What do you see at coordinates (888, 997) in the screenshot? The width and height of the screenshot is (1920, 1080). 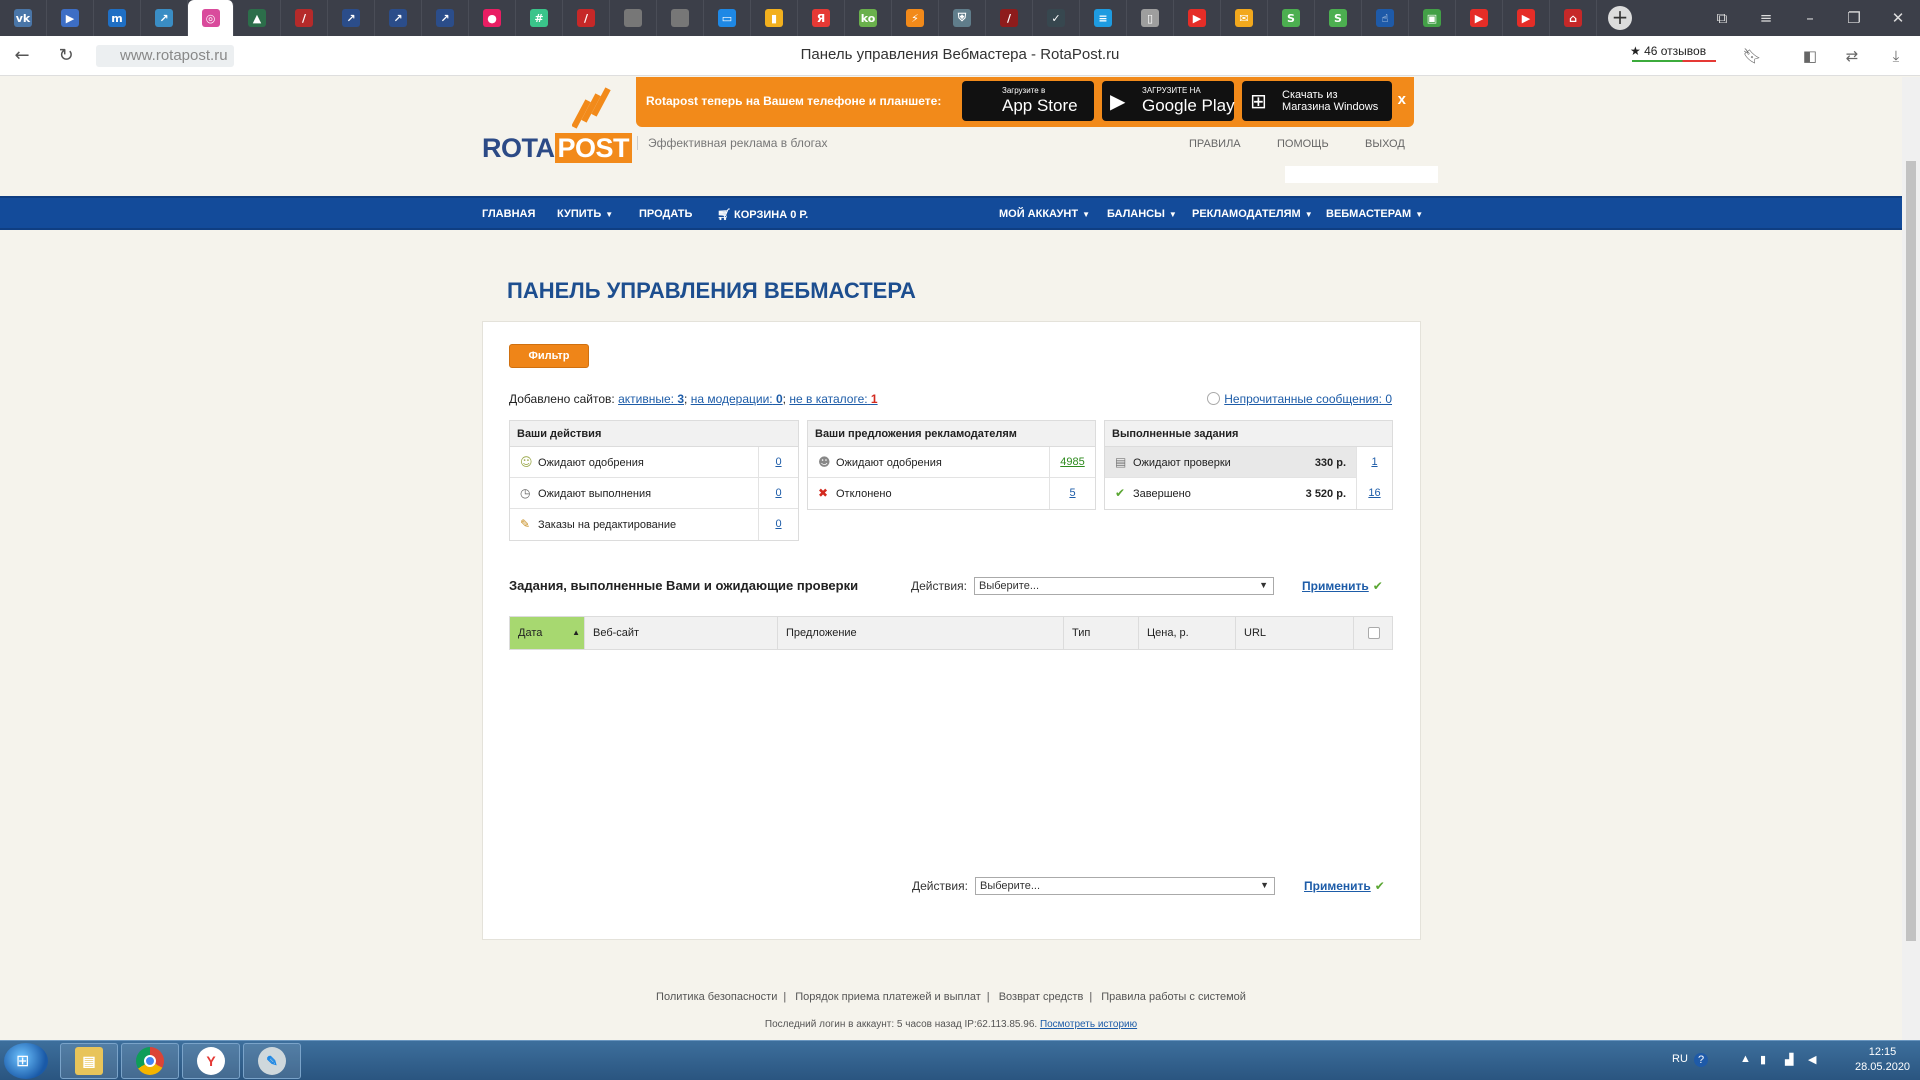 I see `footer-link: Порядок приема платежей и выплат` at bounding box center [888, 997].